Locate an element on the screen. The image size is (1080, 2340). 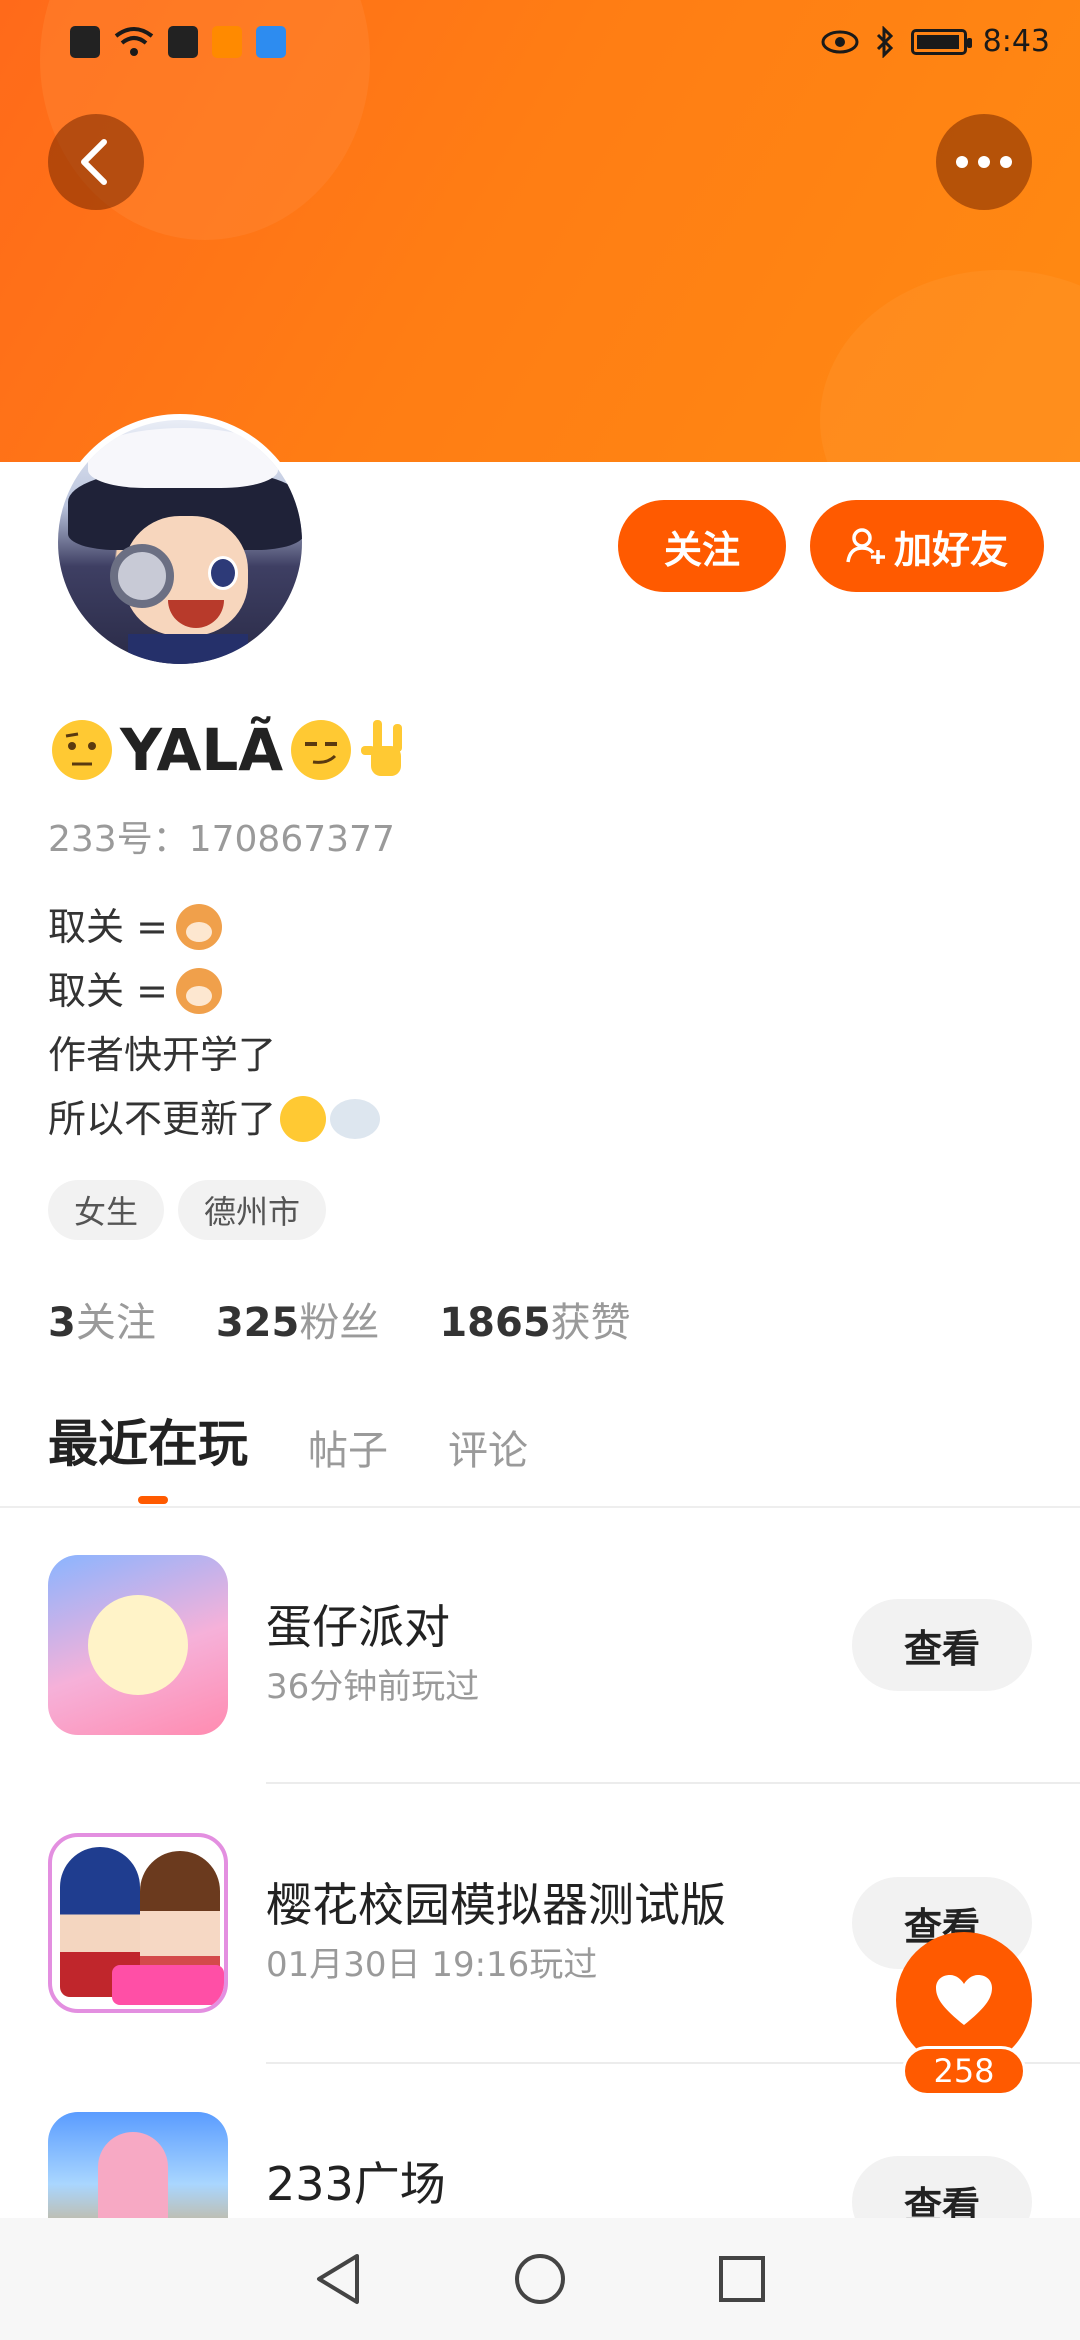
dash-emoji-icon is located at coordinates (355, 1119).